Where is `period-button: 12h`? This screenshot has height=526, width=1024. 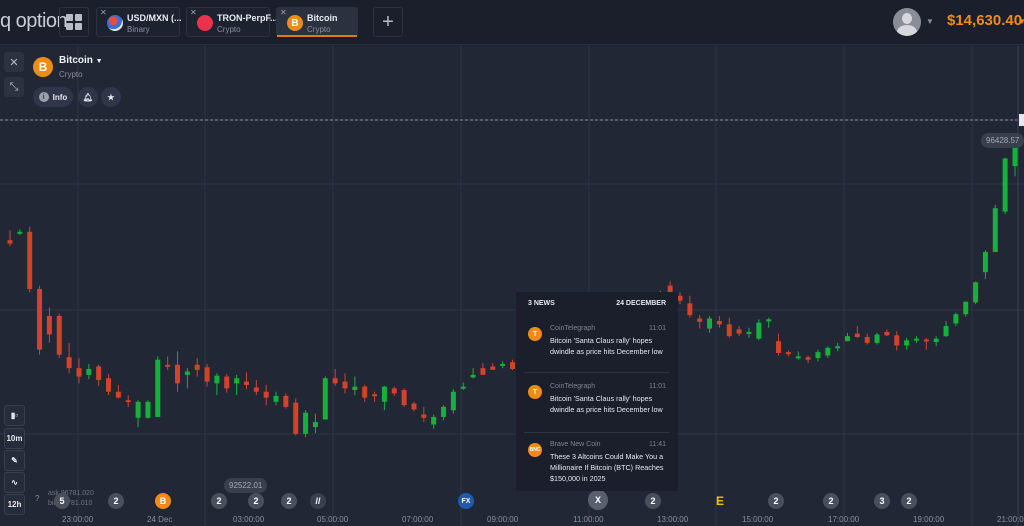
period-button: 12h is located at coordinates (14, 504).